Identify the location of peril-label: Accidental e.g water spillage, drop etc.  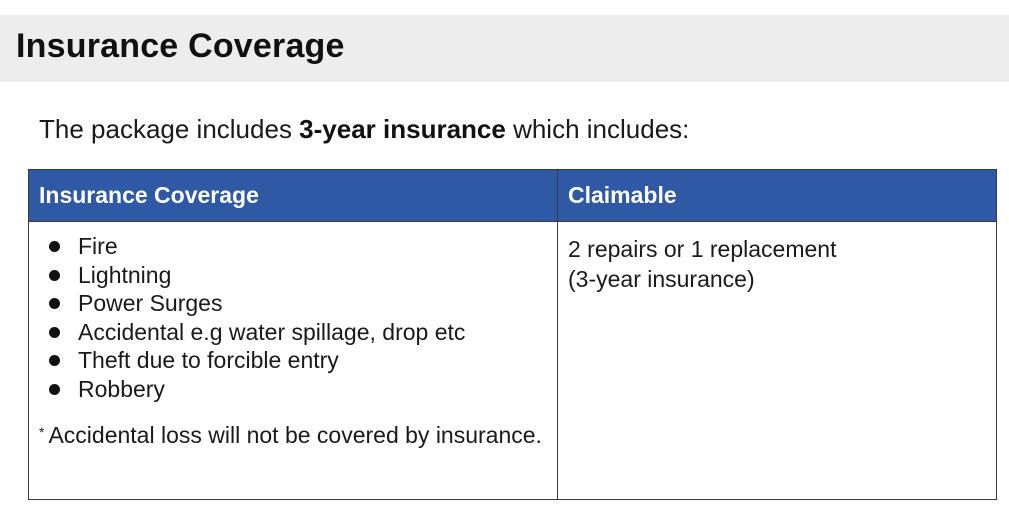
(272, 331).